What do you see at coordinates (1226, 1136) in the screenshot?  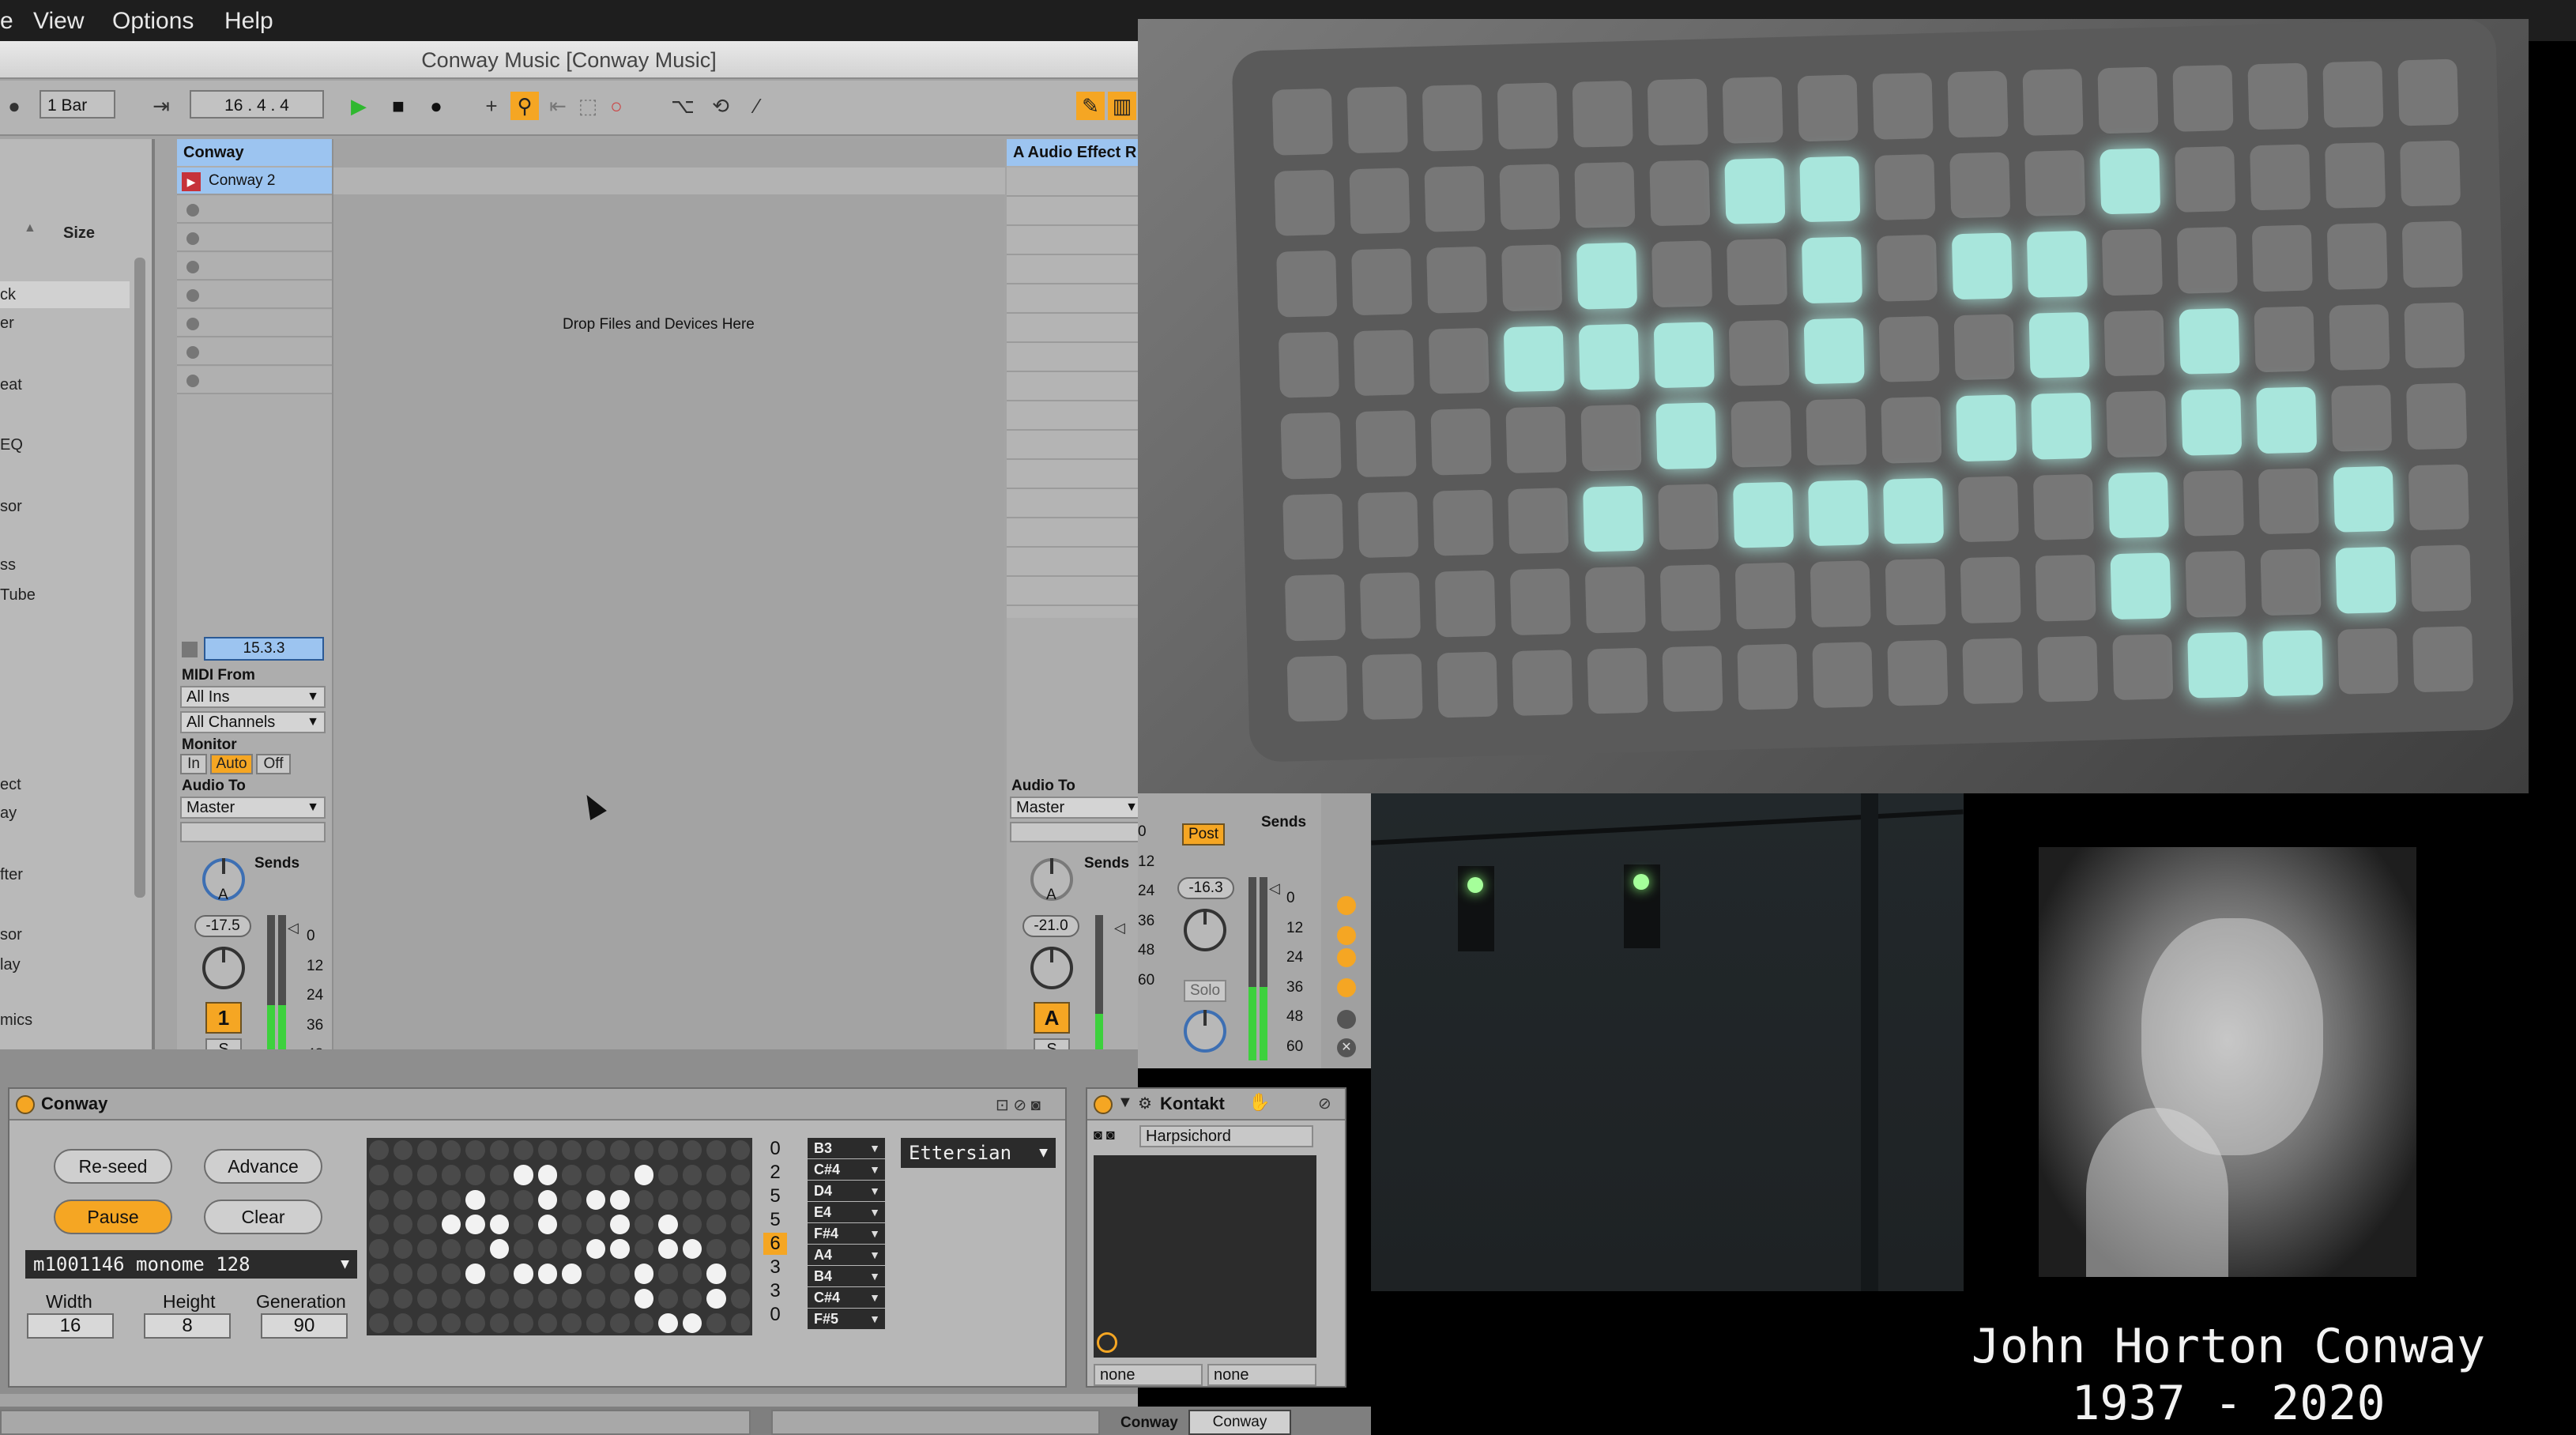 I see `preset-name: Harpsichord` at bounding box center [1226, 1136].